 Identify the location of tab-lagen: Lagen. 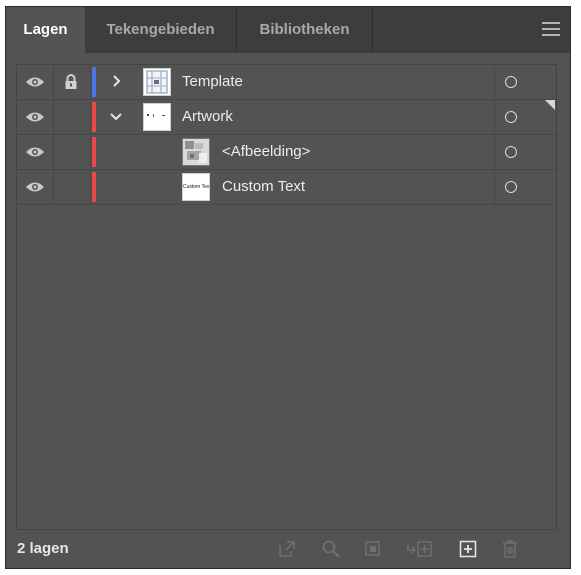
(45, 30).